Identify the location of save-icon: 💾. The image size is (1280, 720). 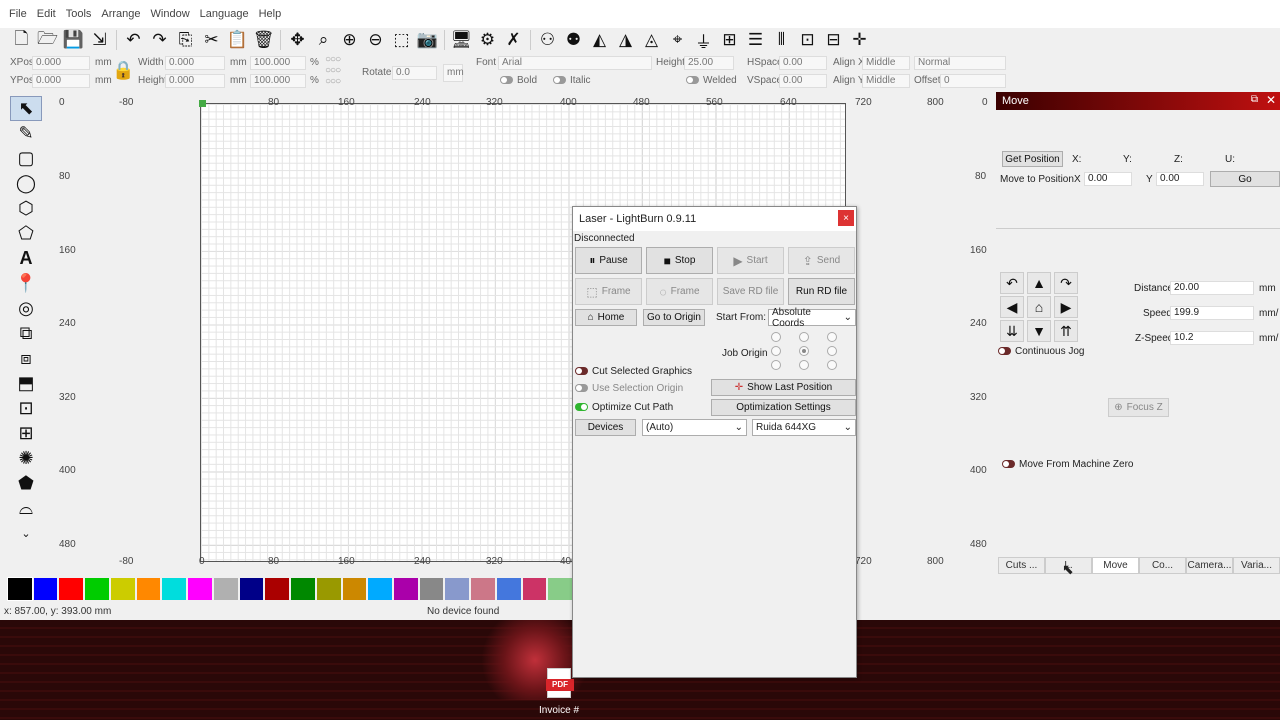
(73, 40).